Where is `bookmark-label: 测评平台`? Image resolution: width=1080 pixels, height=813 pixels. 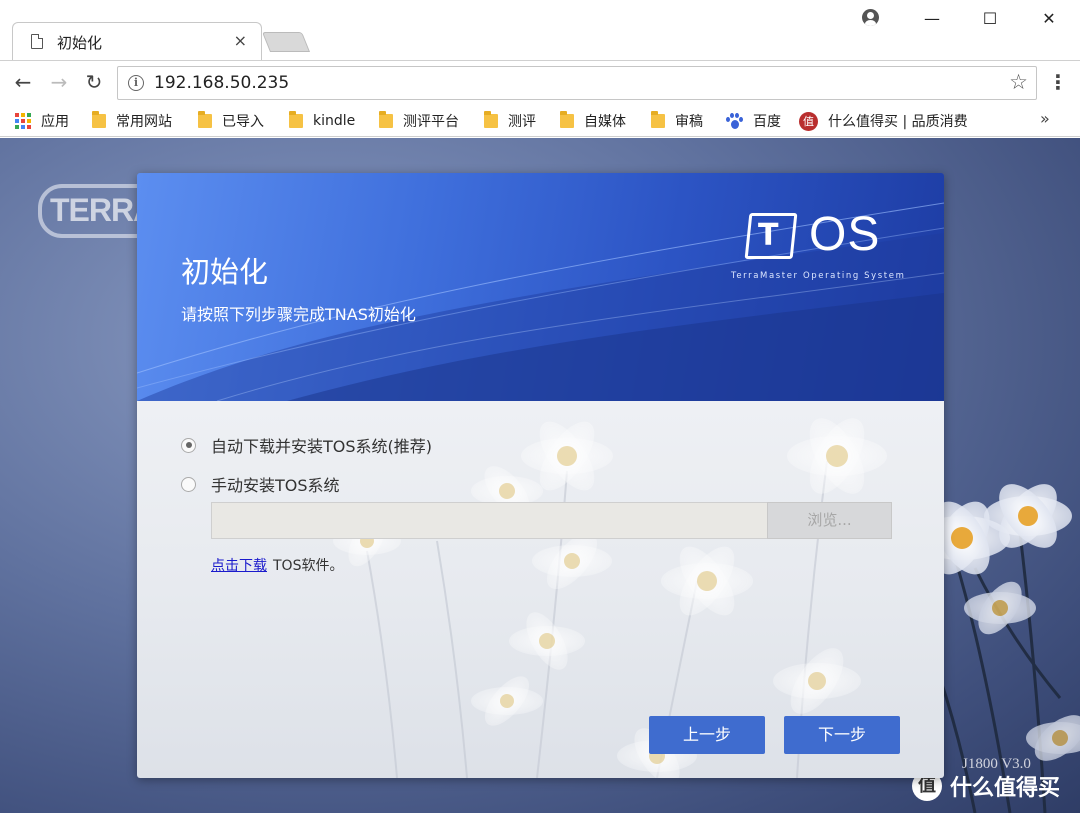
bookmark-label: 测评平台 is located at coordinates (431, 122).